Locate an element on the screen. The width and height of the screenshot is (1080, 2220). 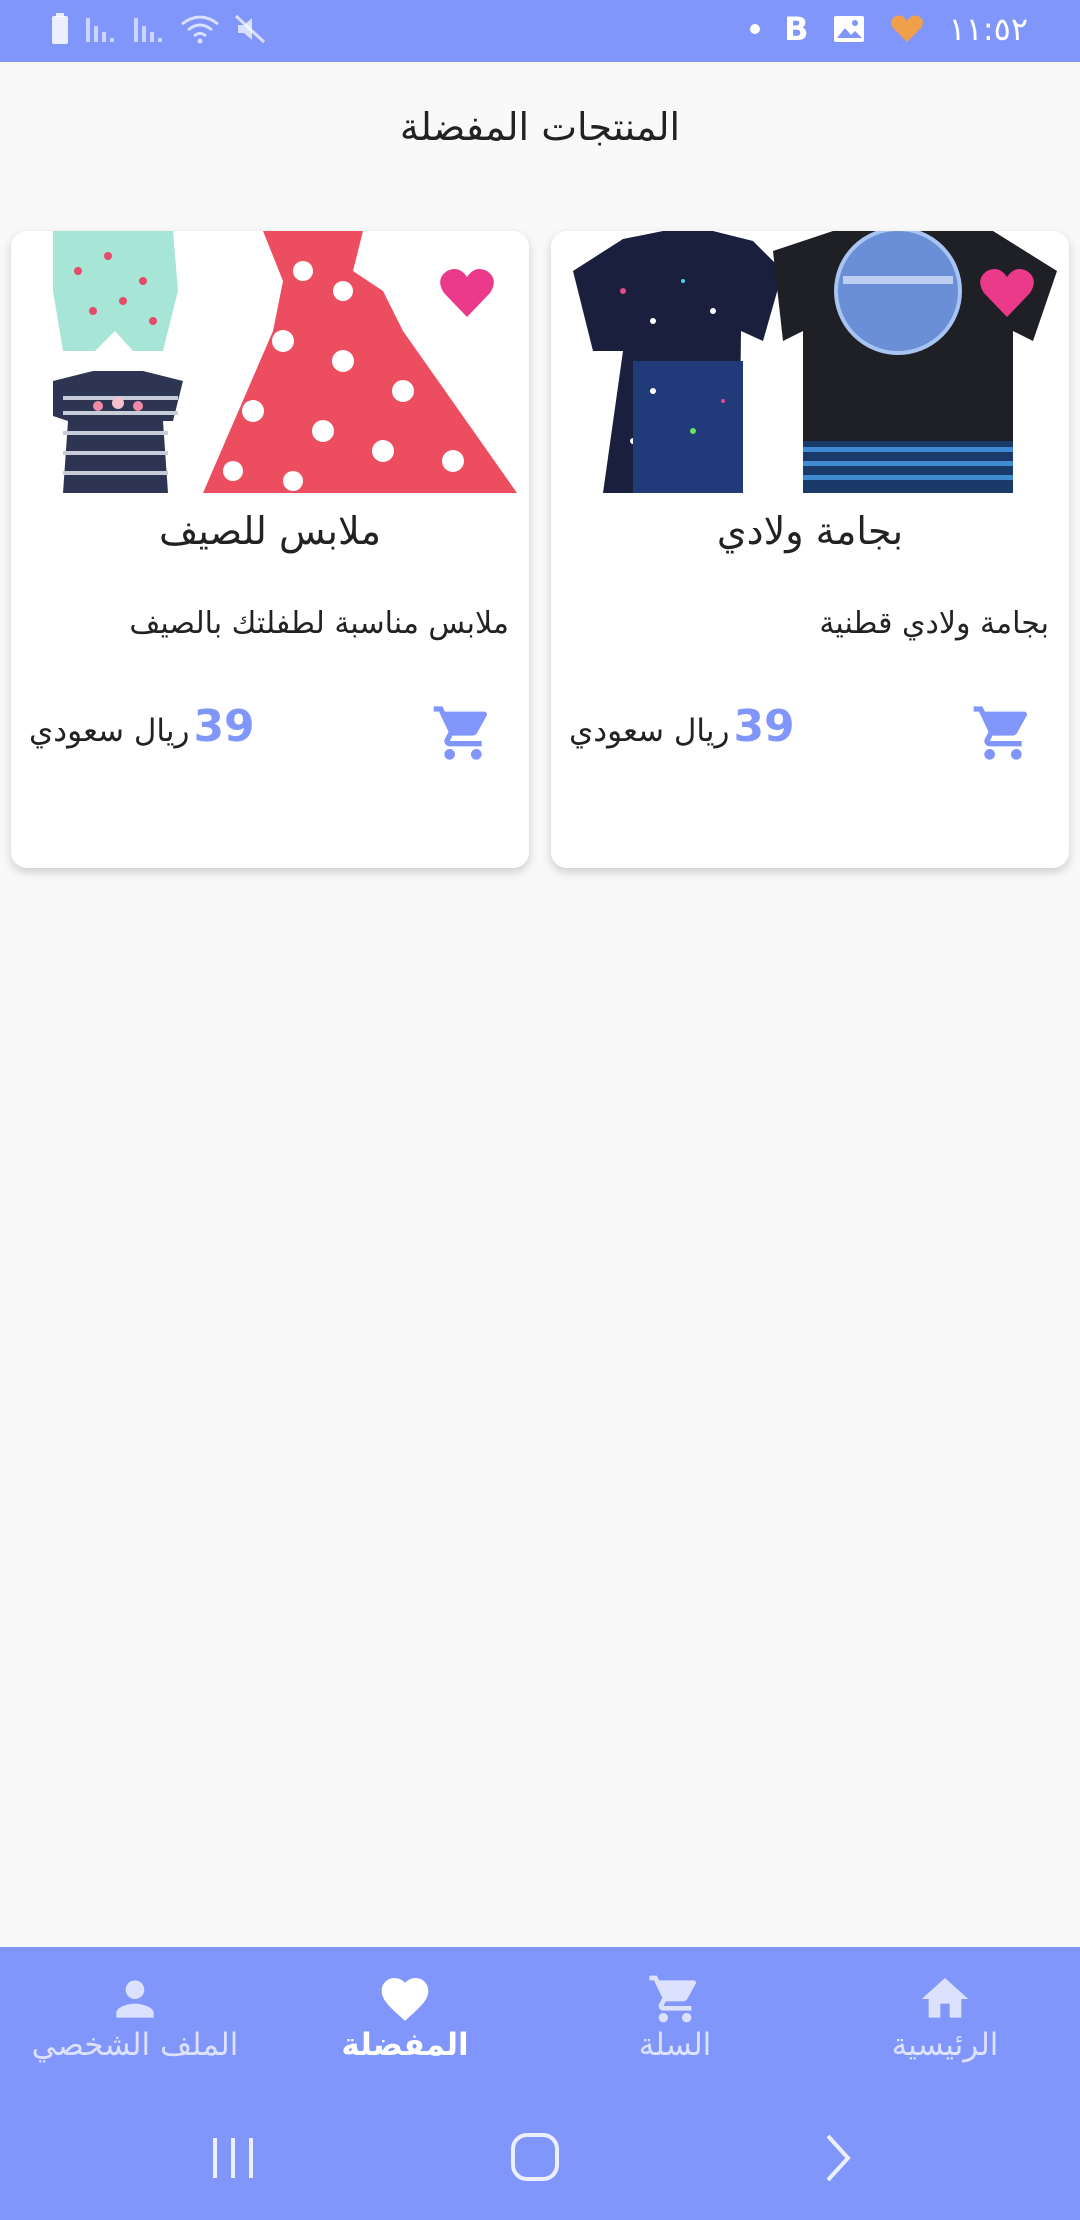
home-icon is located at coordinates (945, 1998).